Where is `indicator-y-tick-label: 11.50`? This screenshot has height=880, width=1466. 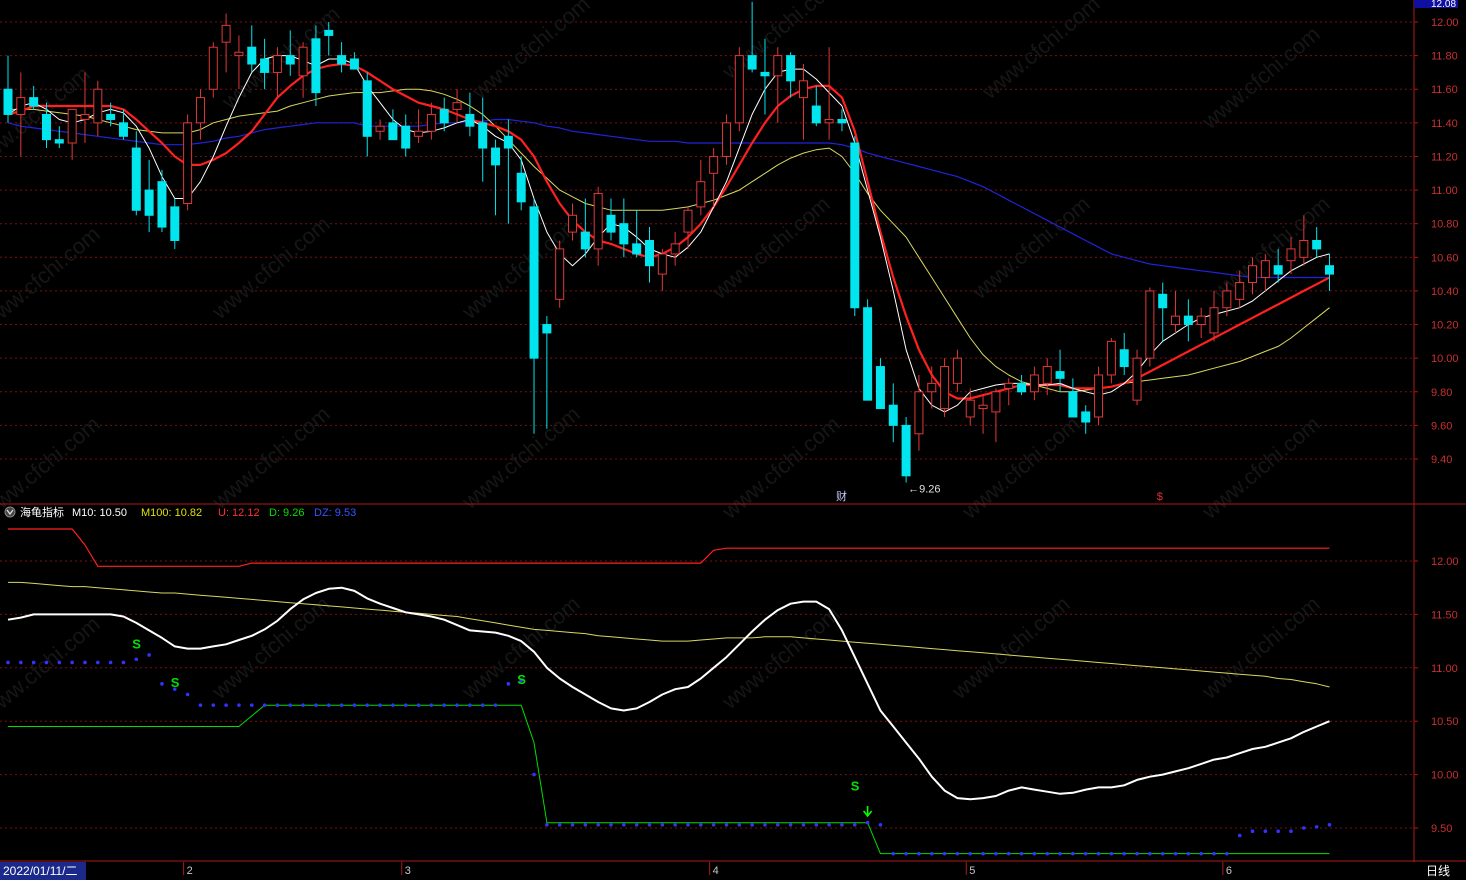
indicator-y-tick-label: 11.50 is located at coordinates (1444, 615).